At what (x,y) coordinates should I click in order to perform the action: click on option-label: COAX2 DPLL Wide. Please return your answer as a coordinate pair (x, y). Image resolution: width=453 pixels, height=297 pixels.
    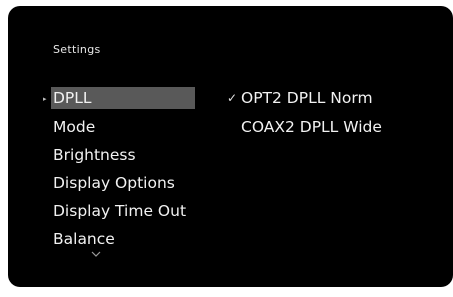
    Looking at the image, I should click on (311, 127).